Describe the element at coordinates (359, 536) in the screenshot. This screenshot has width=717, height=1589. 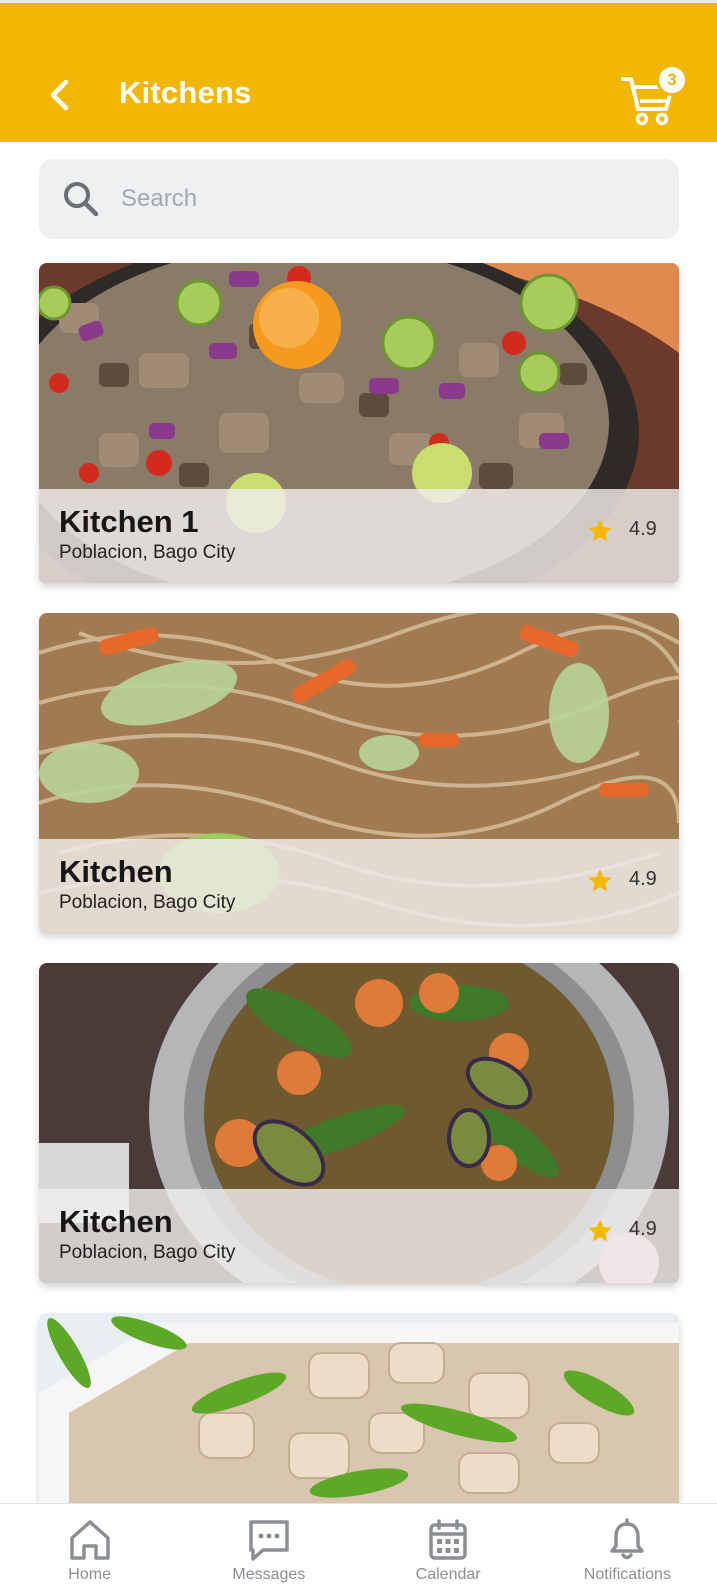
I see `card-info-panel: Kitchen 1 Poblacion, Bago City 4.9` at that location.